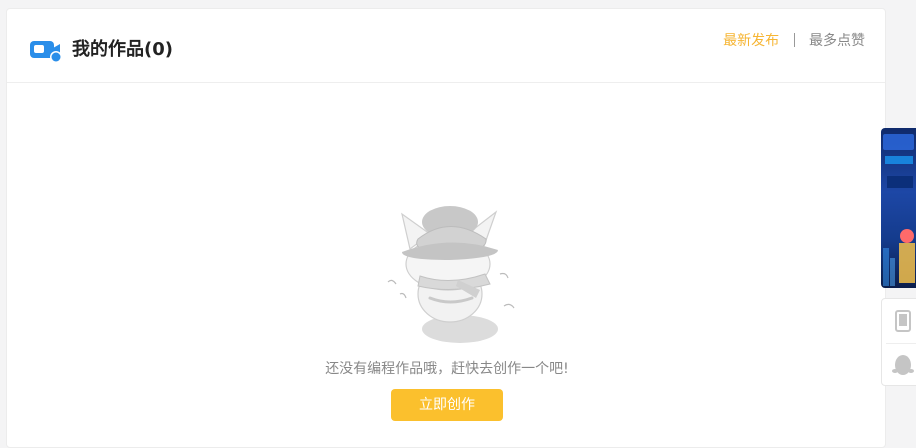 Image resolution: width=916 pixels, height=448 pixels. What do you see at coordinates (903, 365) in the screenshot?
I see `qq-penguin-icon` at bounding box center [903, 365].